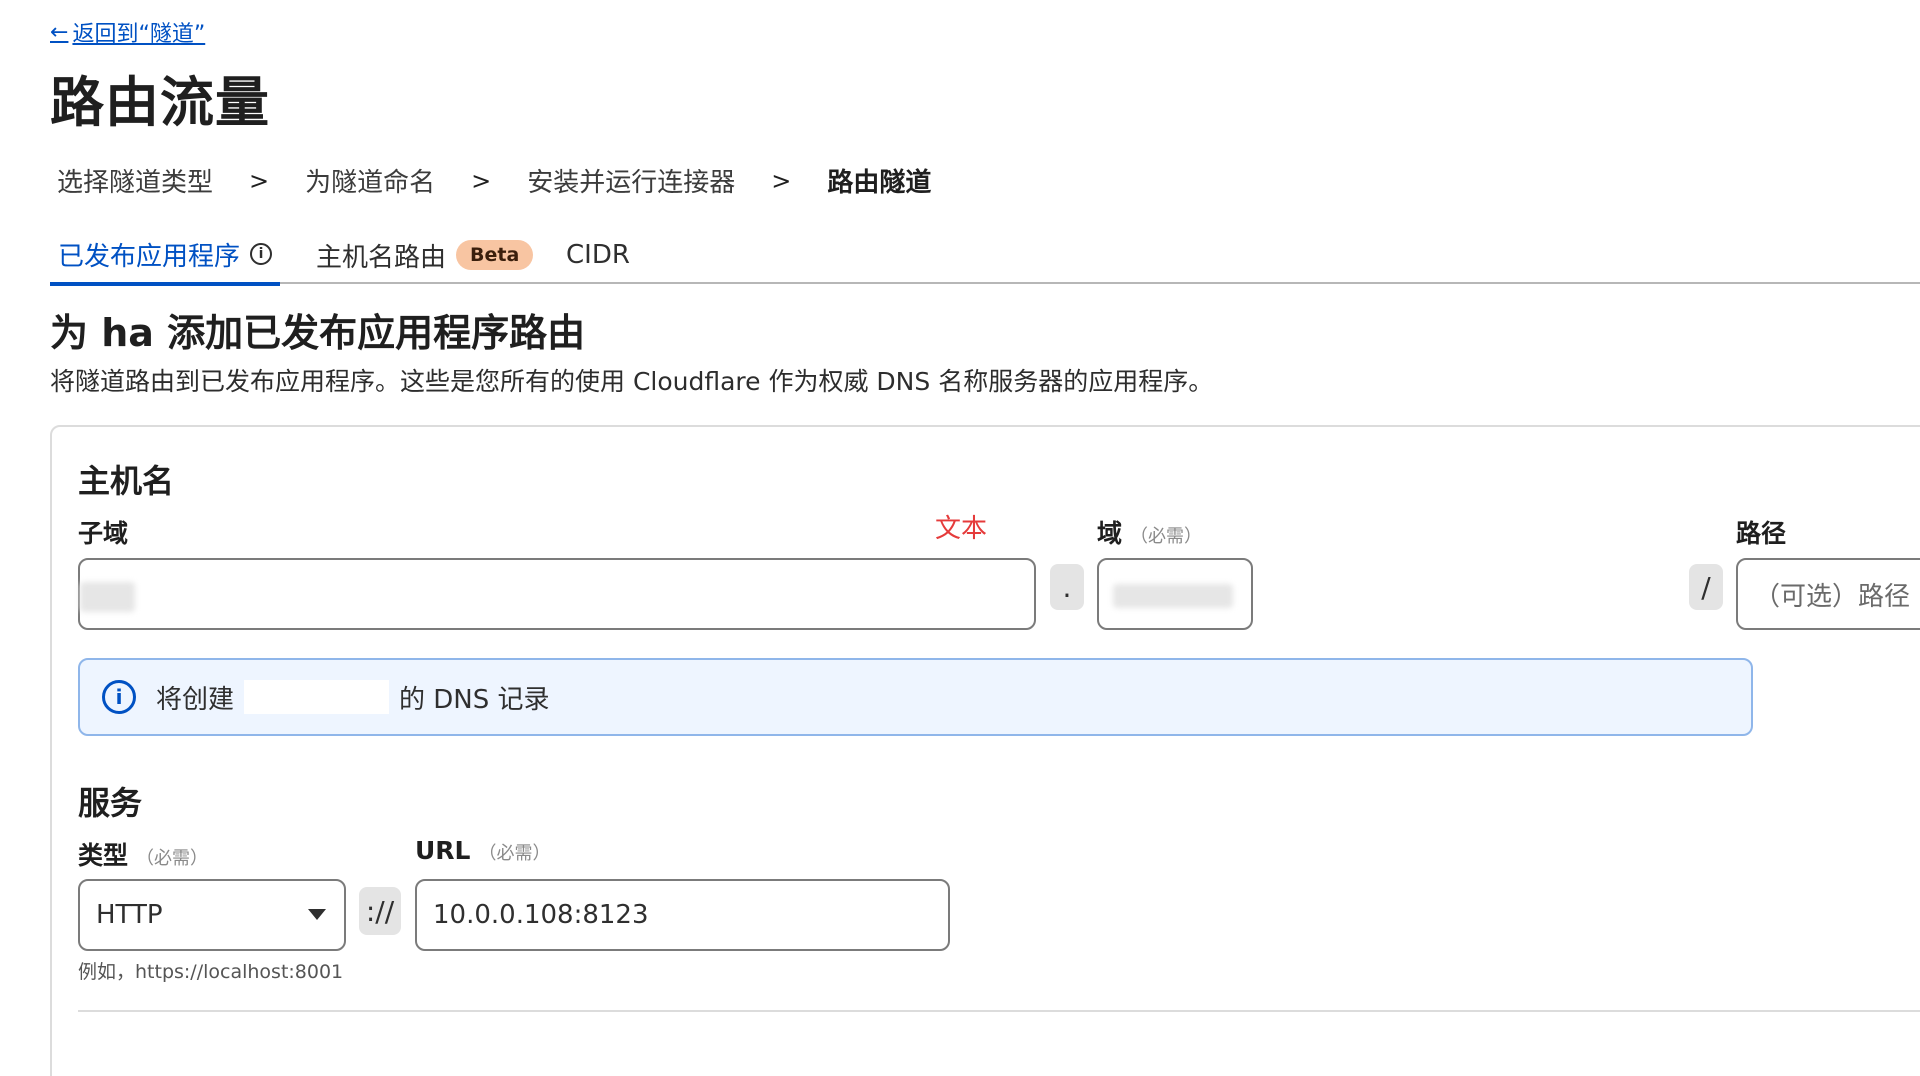 Image resolution: width=1920 pixels, height=1076 pixels. Describe the element at coordinates (317, 697) in the screenshot. I see `redacted-hostname` at that location.